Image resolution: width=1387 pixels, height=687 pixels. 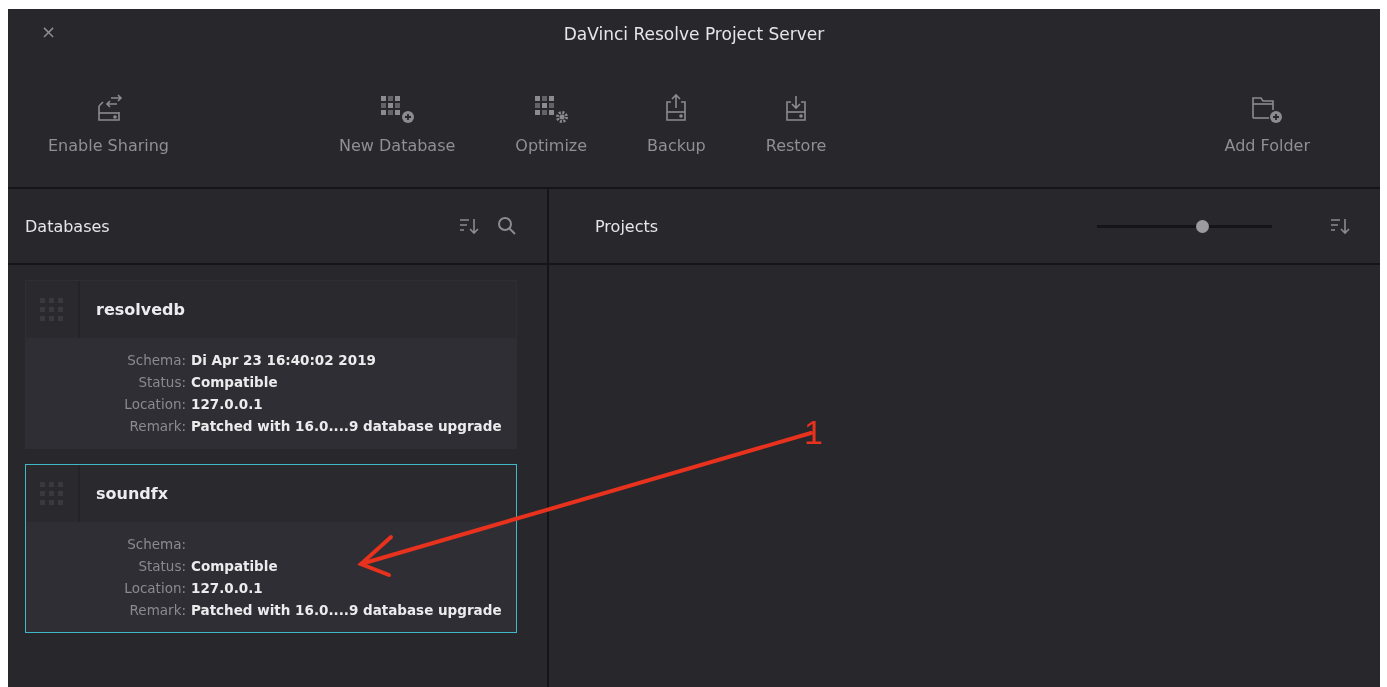 What do you see at coordinates (507, 226) in the screenshot?
I see `search-icon` at bounding box center [507, 226].